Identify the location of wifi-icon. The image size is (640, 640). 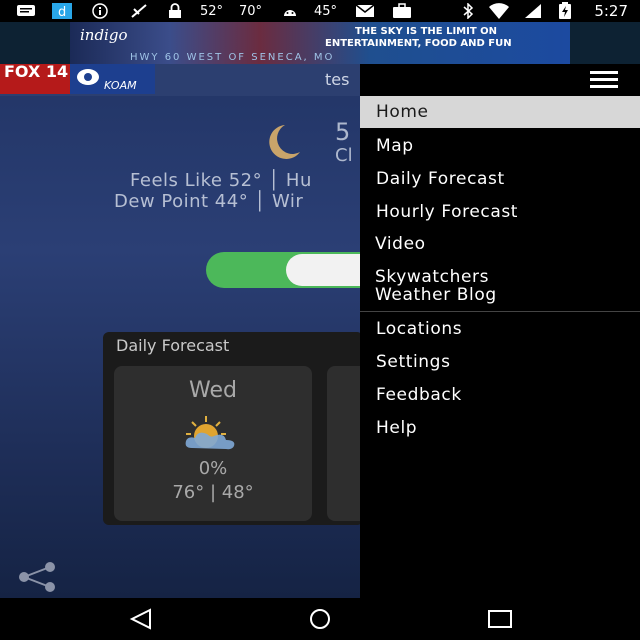
(499, 11).